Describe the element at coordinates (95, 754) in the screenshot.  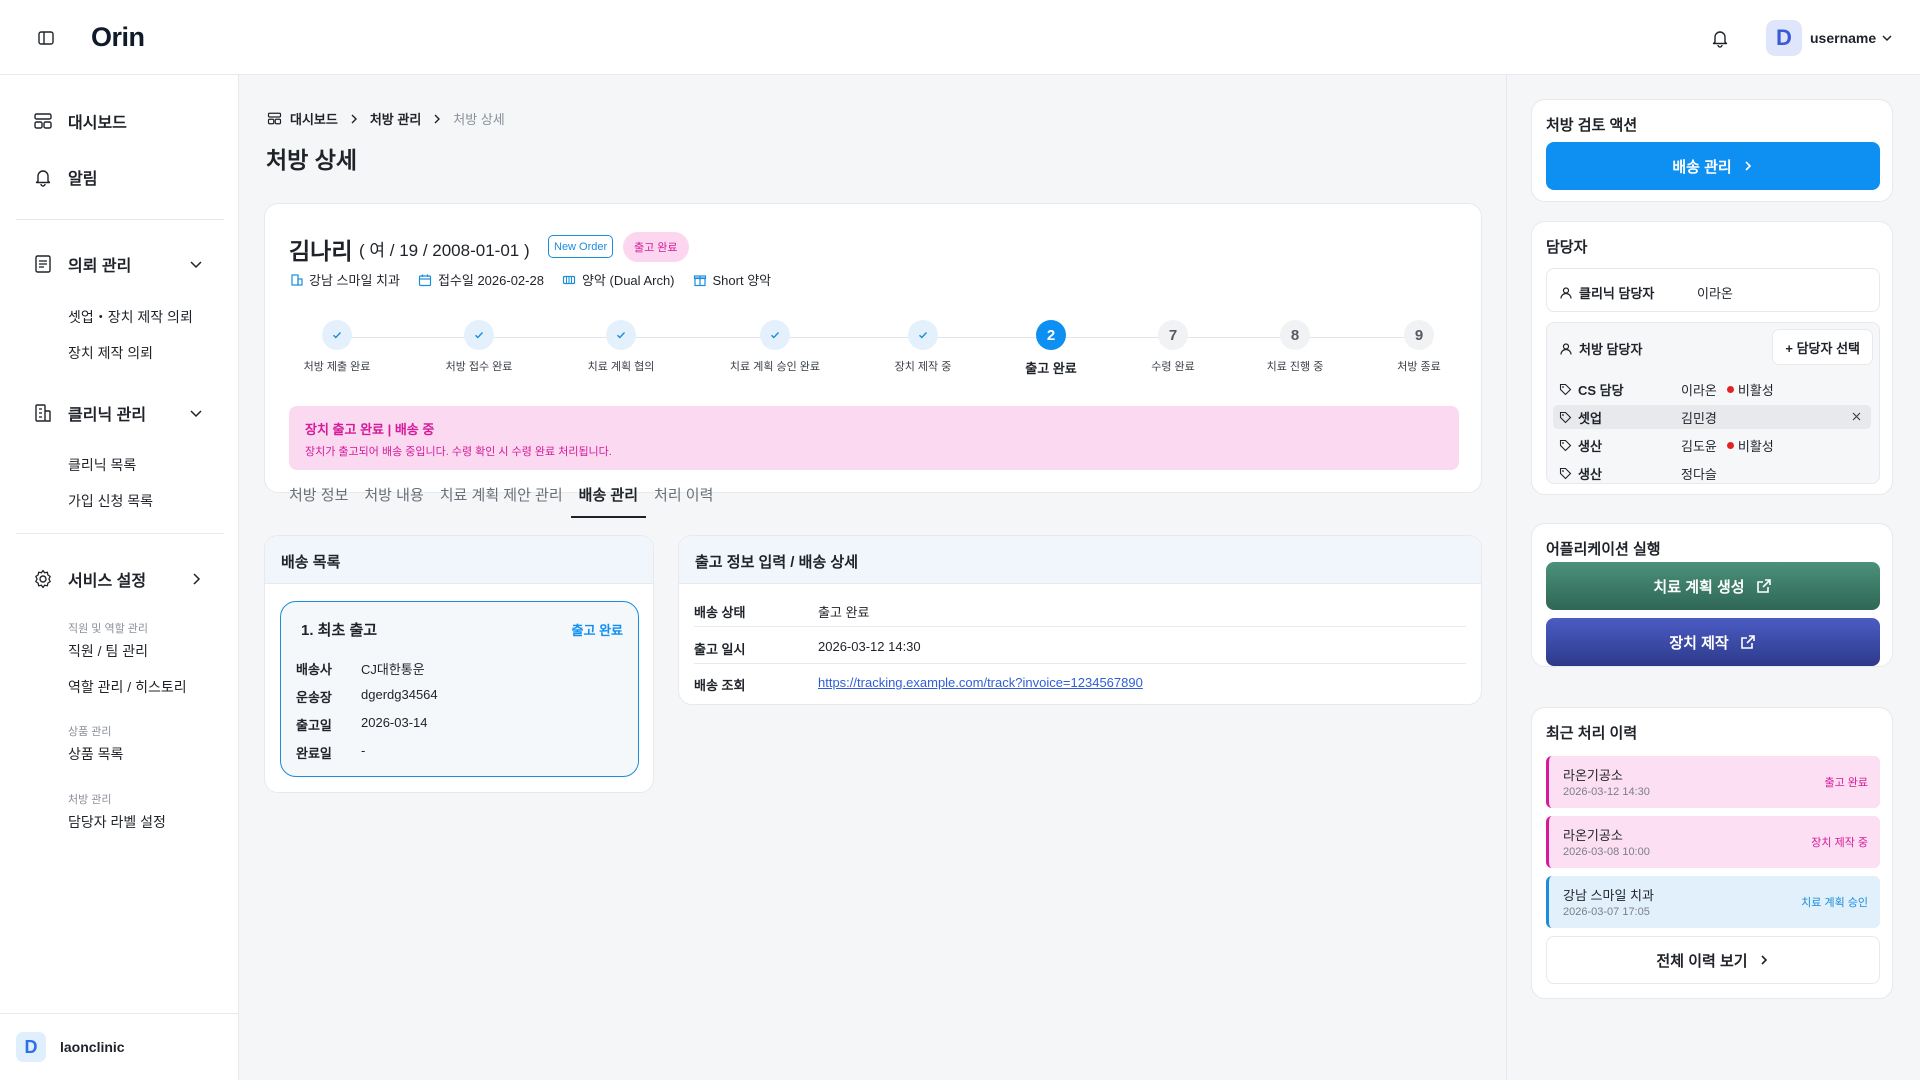
I see `sidebar-item-product-list: 상품 목록` at that location.